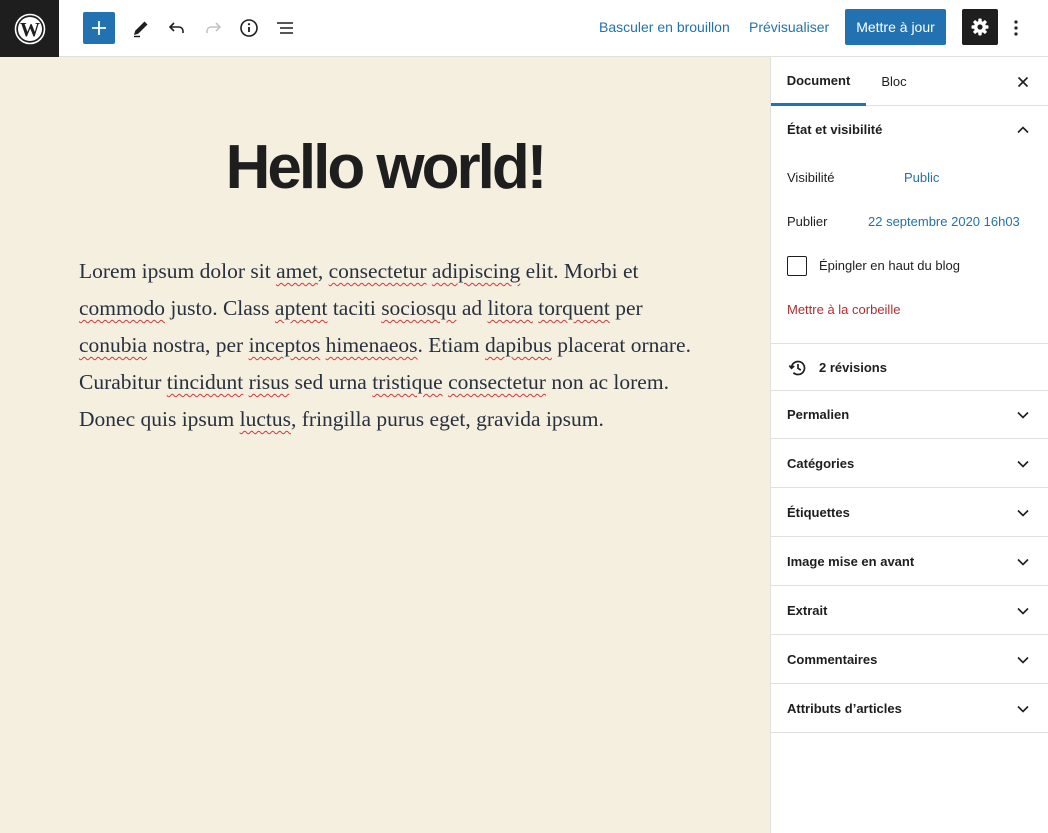 The height and width of the screenshot is (833, 1048). What do you see at coordinates (178, 271) in the screenshot?
I see `paragraph-text: Lorem ipsum dolor sit` at bounding box center [178, 271].